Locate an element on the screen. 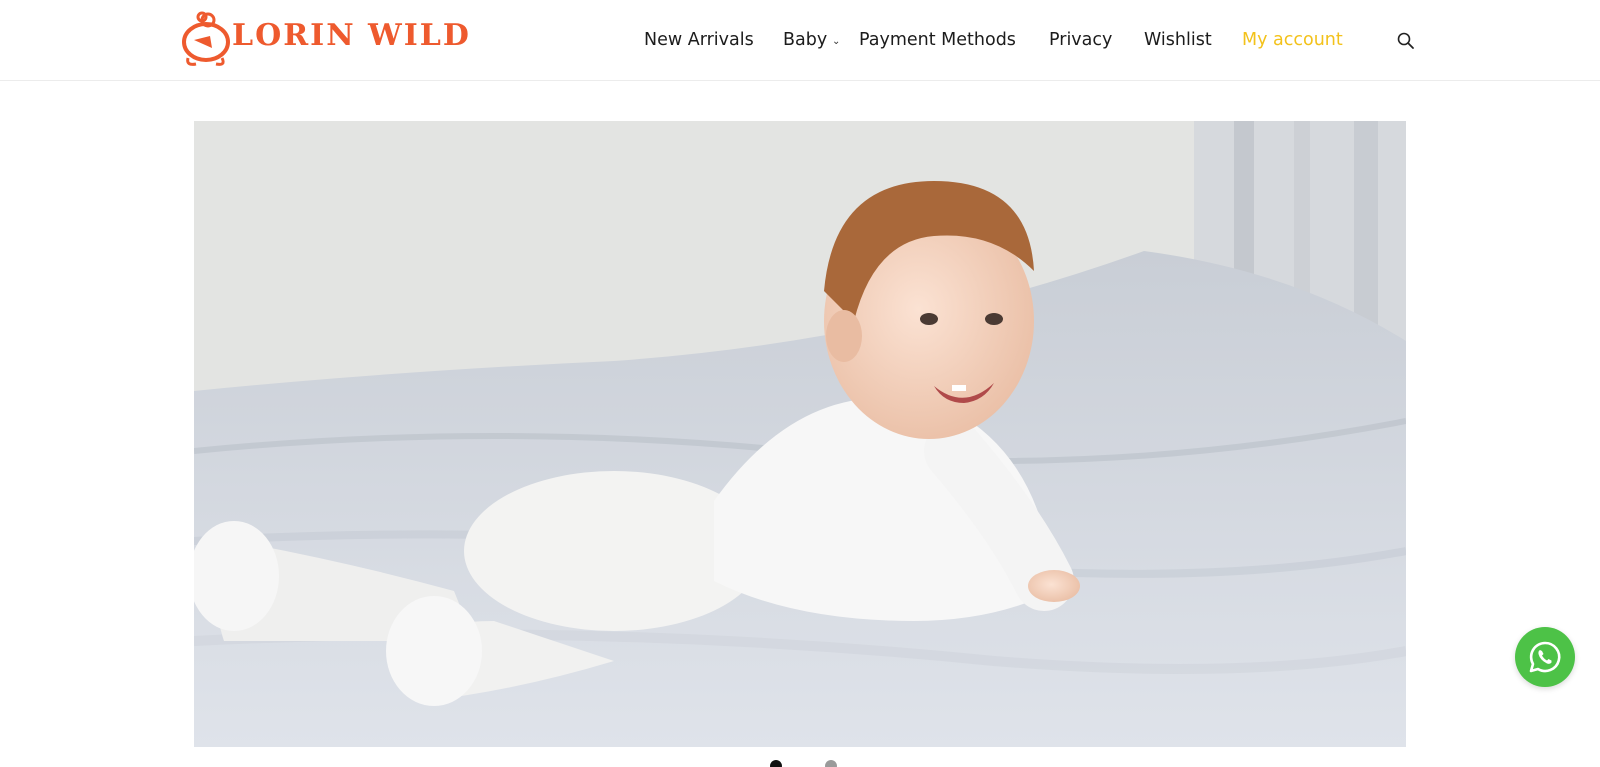 This screenshot has width=1600, height=767. nav-privacy: Privacy is located at coordinates (1080, 40).